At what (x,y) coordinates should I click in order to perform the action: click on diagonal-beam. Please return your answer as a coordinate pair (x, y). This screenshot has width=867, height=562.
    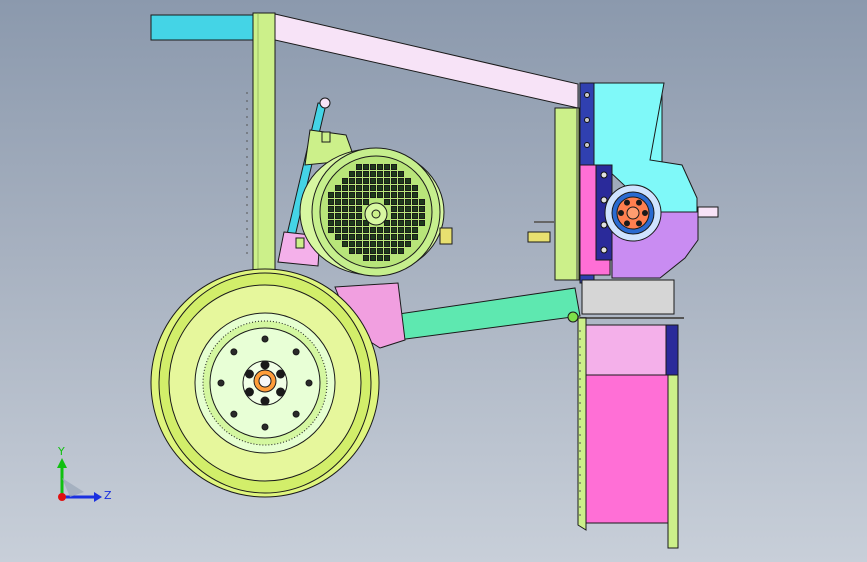
    Looking at the image, I should click on (426, 61).